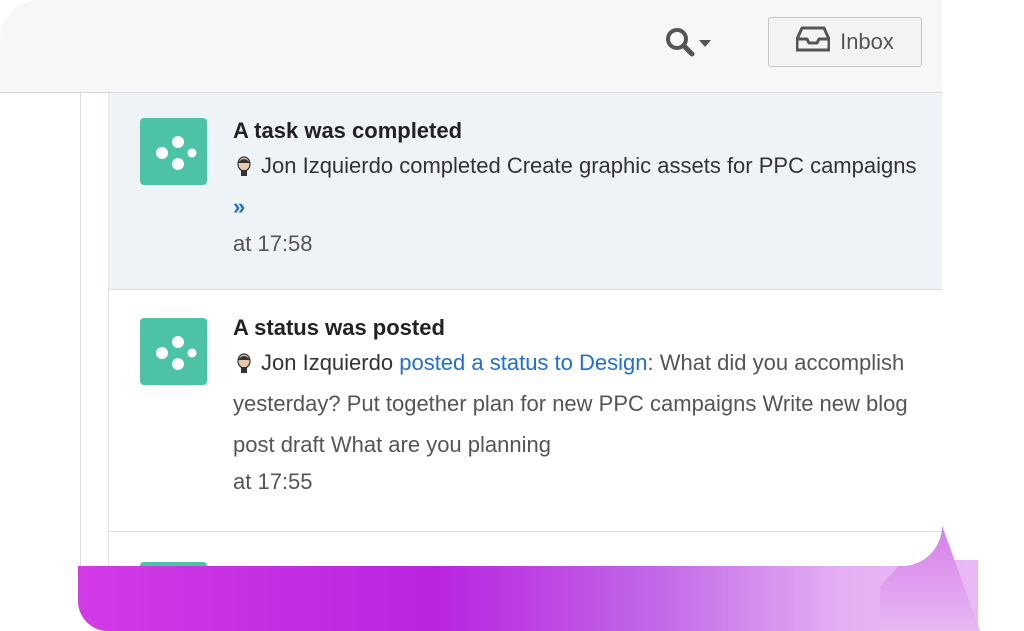 Image resolution: width=1024 pixels, height=631 pixels. What do you see at coordinates (867, 41) in the screenshot?
I see `inbox-label: Inbox` at bounding box center [867, 41].